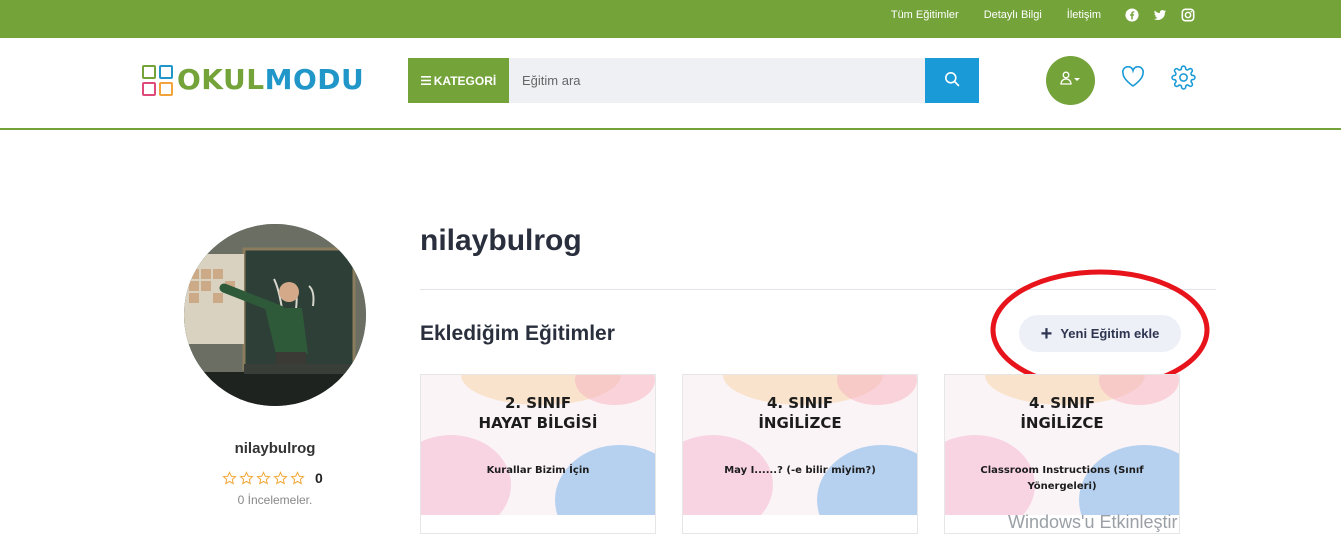 The width and height of the screenshot is (1341, 534). I want to click on top-links: Tüm Eğitimler Detaylı Bilgi İletişim, so click(996, 15).